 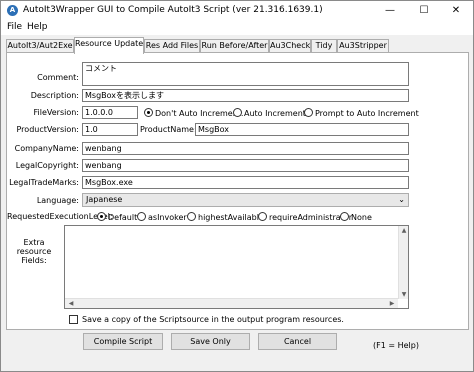 I want to click on description-field: MsgBoxを表示します, so click(x=245, y=95).